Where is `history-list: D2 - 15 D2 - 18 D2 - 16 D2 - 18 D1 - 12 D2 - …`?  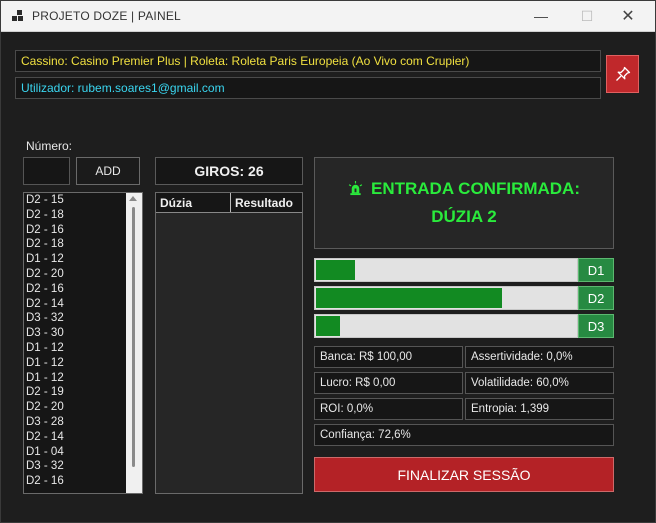
history-list: D2 - 15 D2 - 18 D2 - 16 D2 - 18 D1 - 12 D2 - … is located at coordinates (83, 343).